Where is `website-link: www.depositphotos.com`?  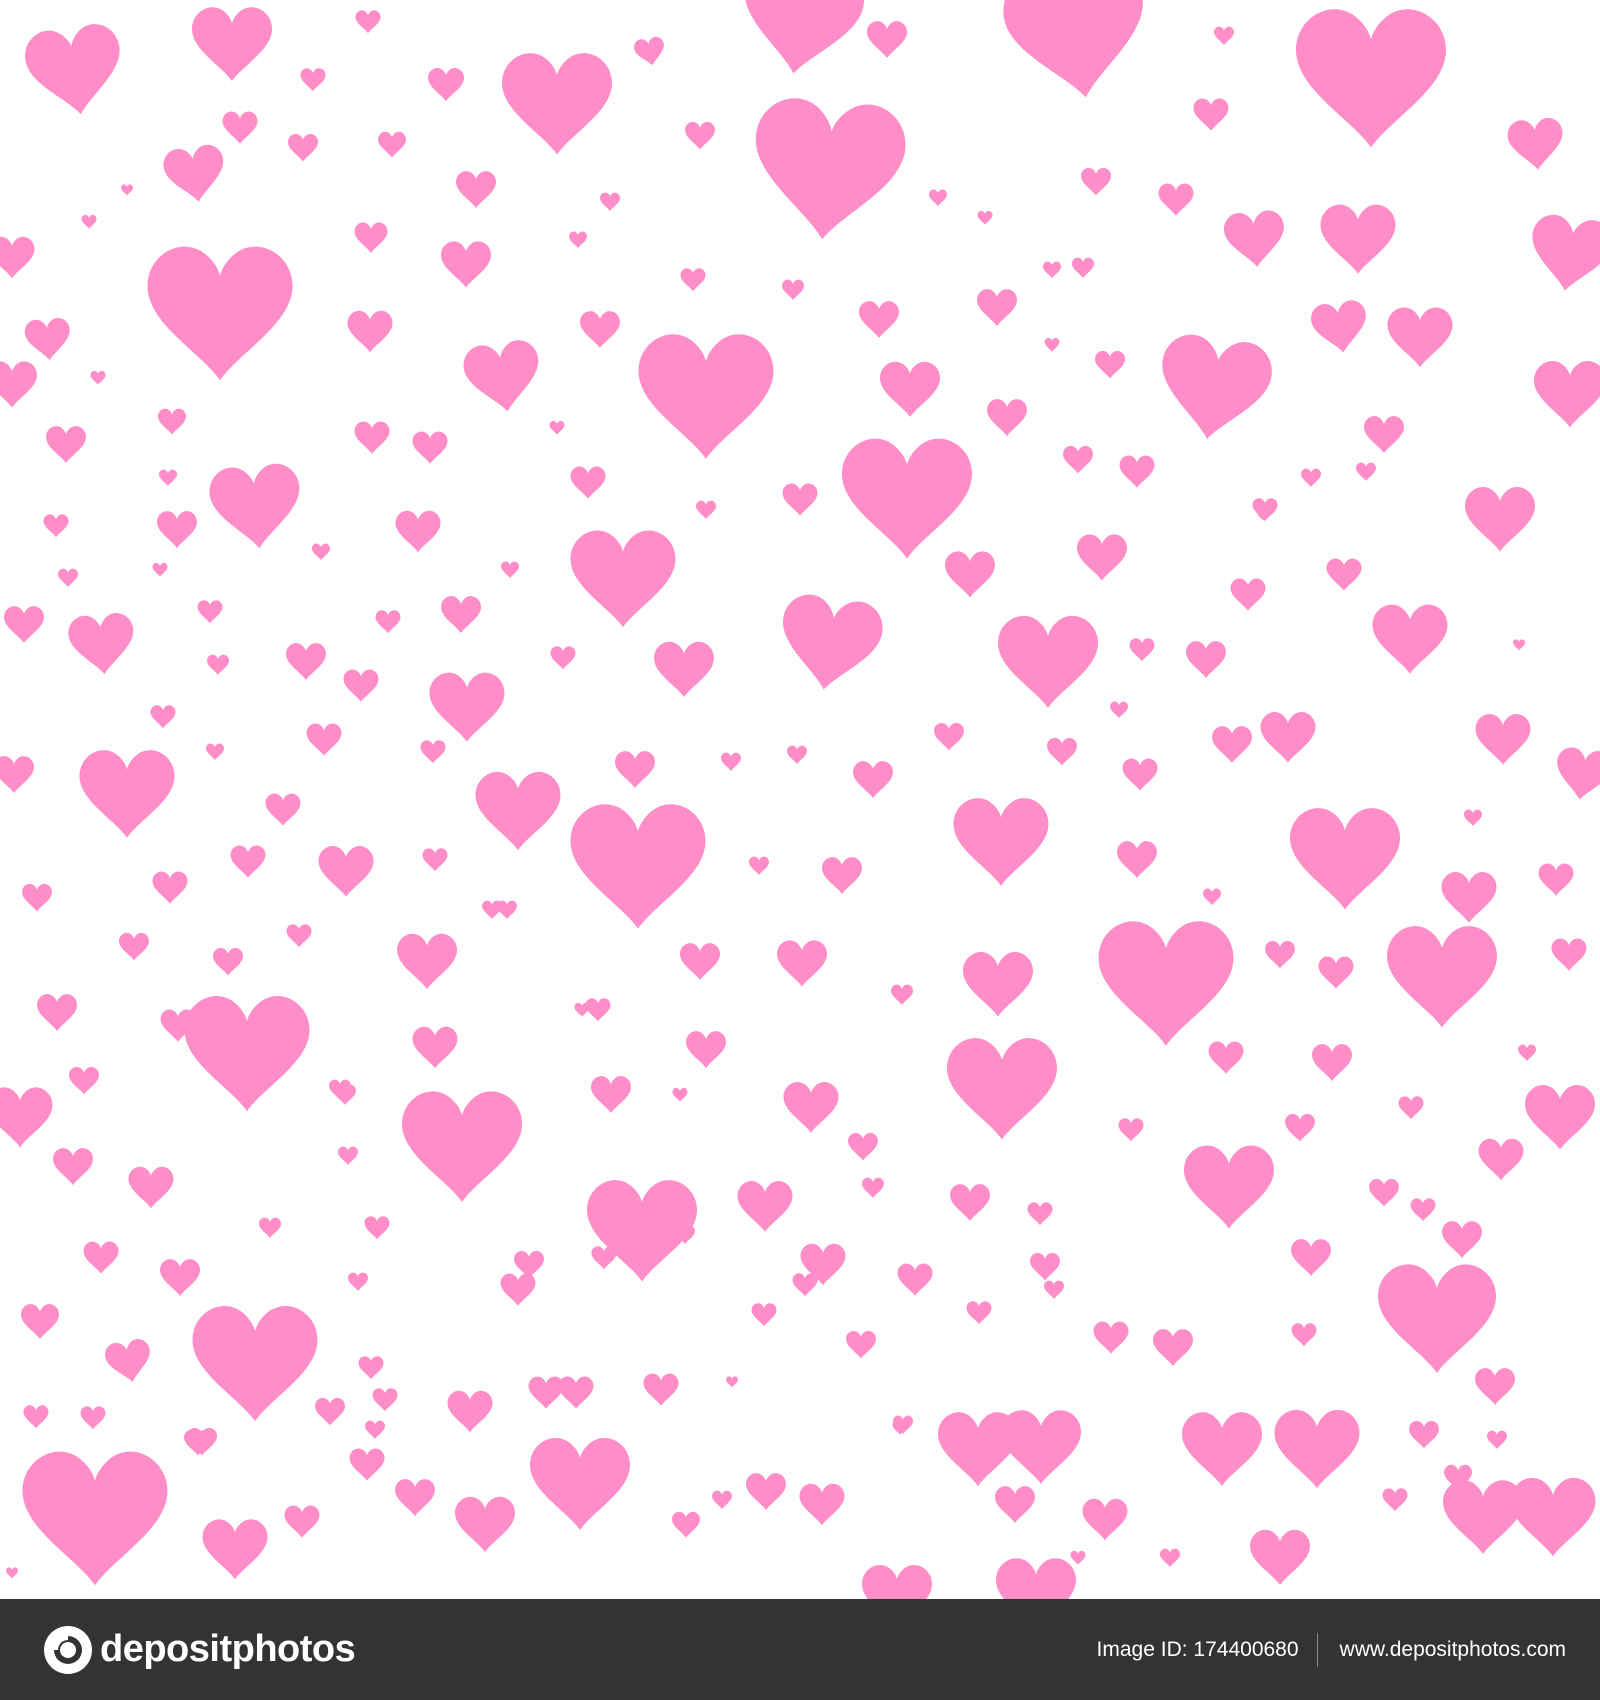
website-link: www.depositphotos.com is located at coordinates (1453, 1650).